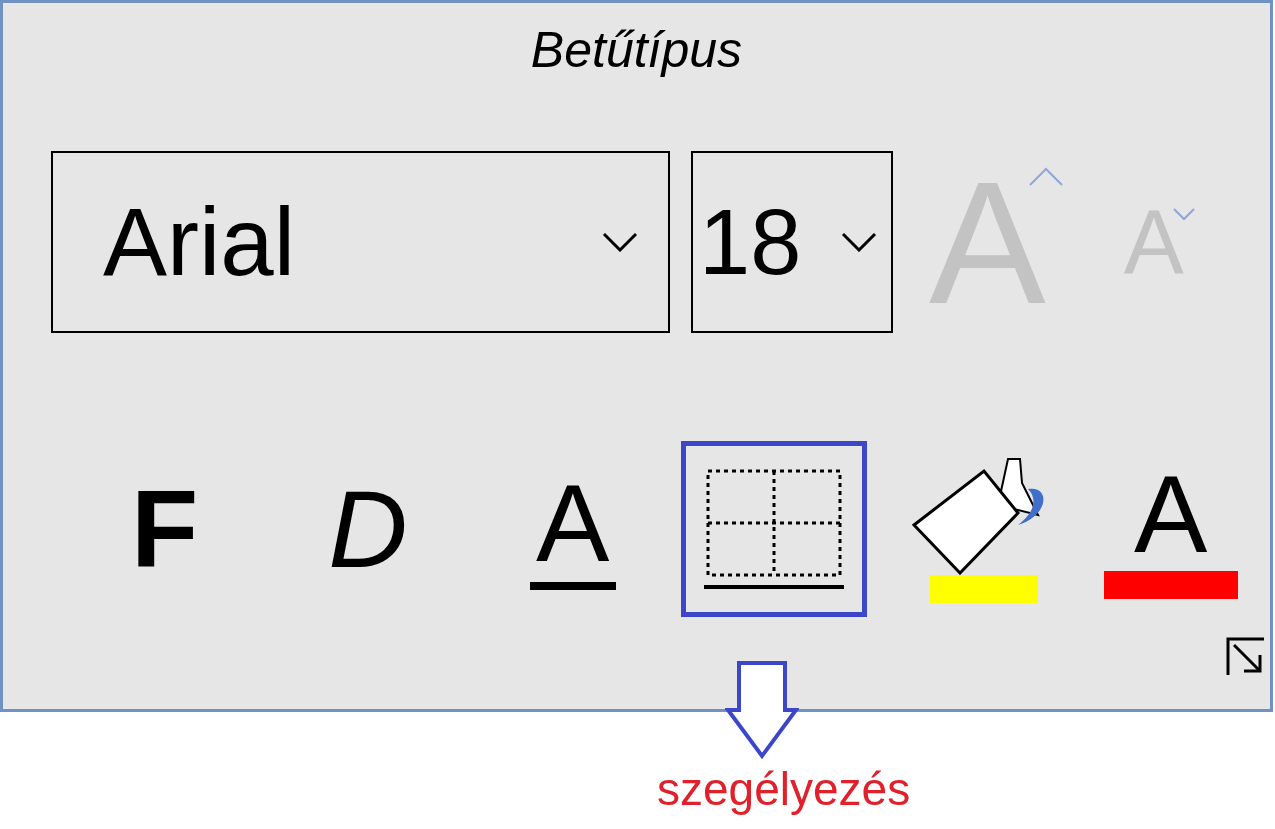 Image resolution: width=1275 pixels, height=829 pixels. Describe the element at coordinates (572, 529) in the screenshot. I see `underline-button: A` at that location.